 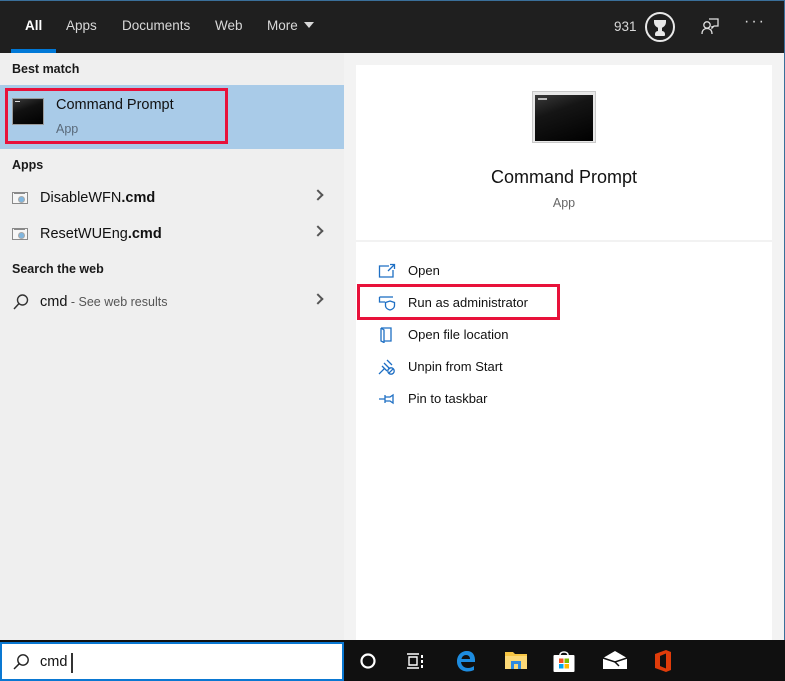 I want to click on file-explorer-button, so click(x=516, y=660).